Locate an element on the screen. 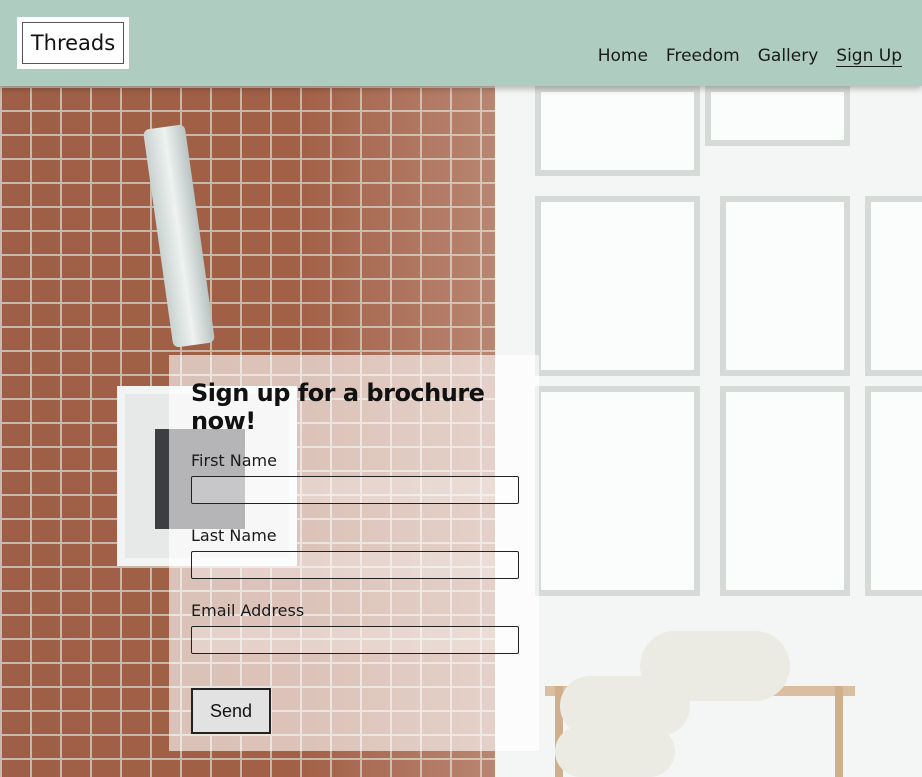  logo-text: Threads is located at coordinates (73, 43).